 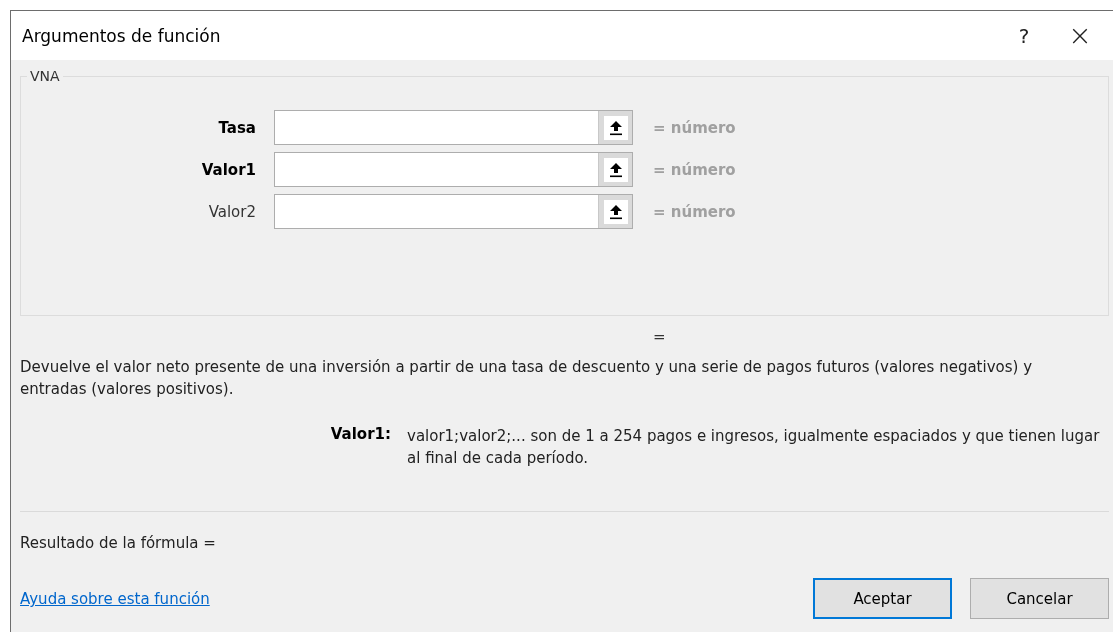 What do you see at coordinates (360, 435) in the screenshot?
I see `argument-name: Valor1:` at bounding box center [360, 435].